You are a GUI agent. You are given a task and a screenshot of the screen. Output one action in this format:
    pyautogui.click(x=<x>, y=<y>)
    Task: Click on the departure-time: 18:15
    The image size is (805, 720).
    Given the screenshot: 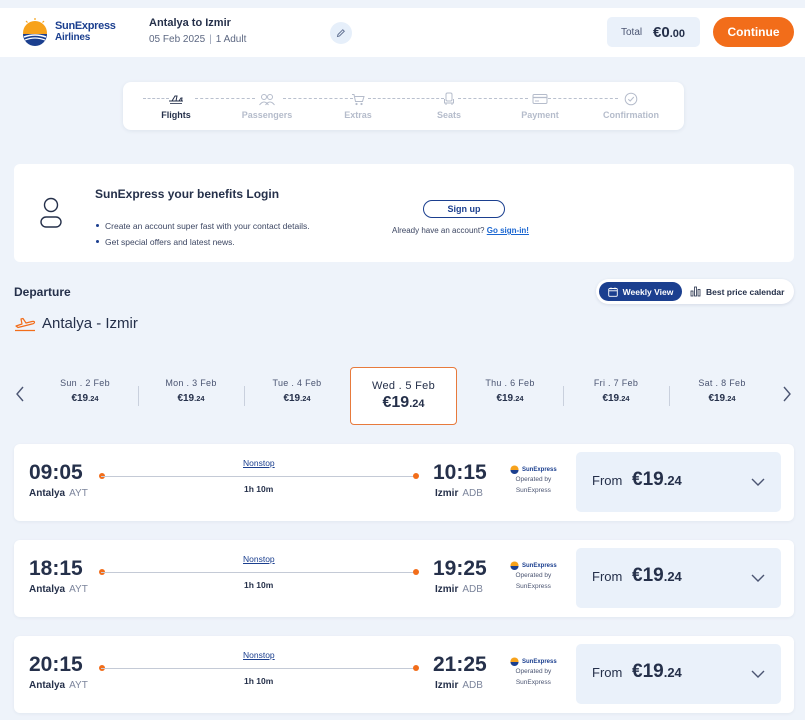 What is the action you would take?
    pyautogui.click(x=56, y=568)
    